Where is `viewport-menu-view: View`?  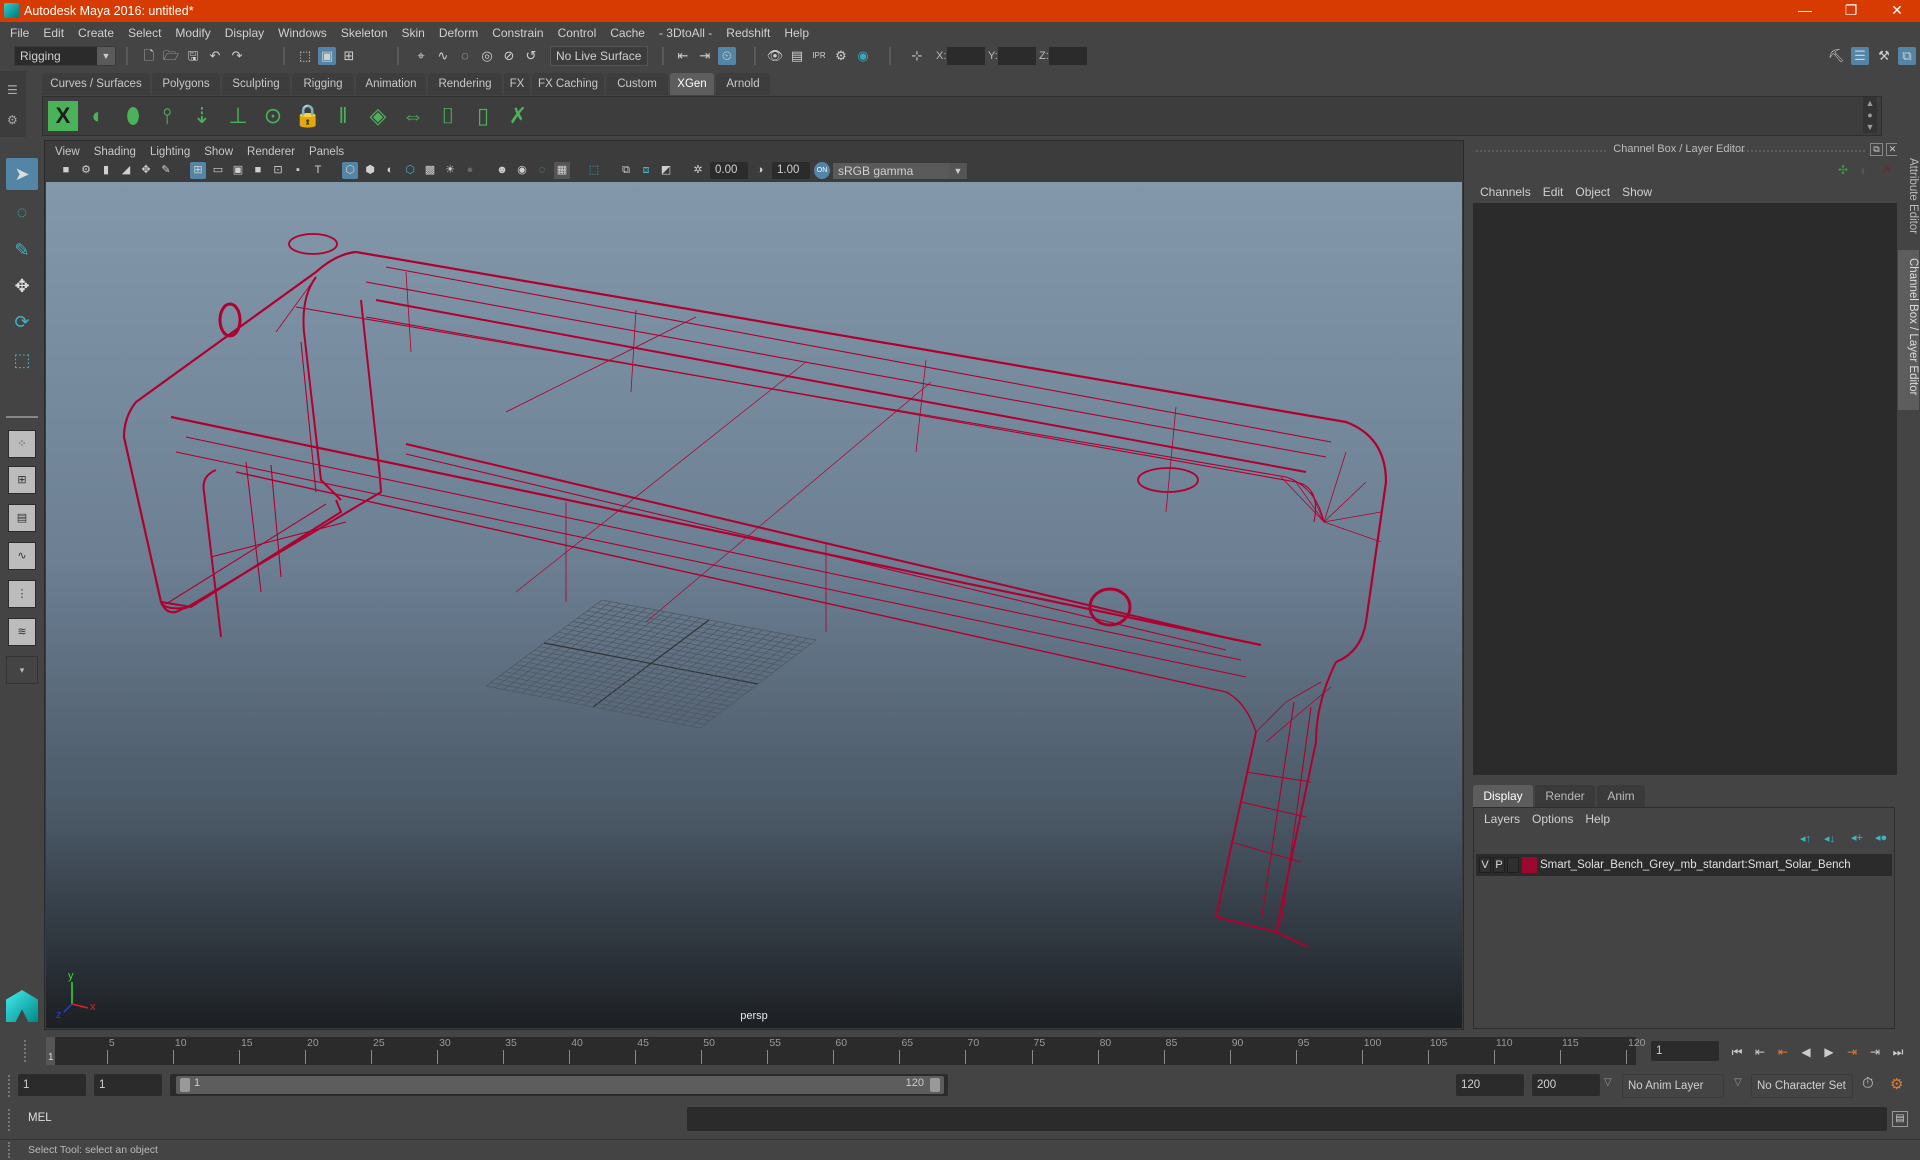
viewport-menu-view: View is located at coordinates (67, 152).